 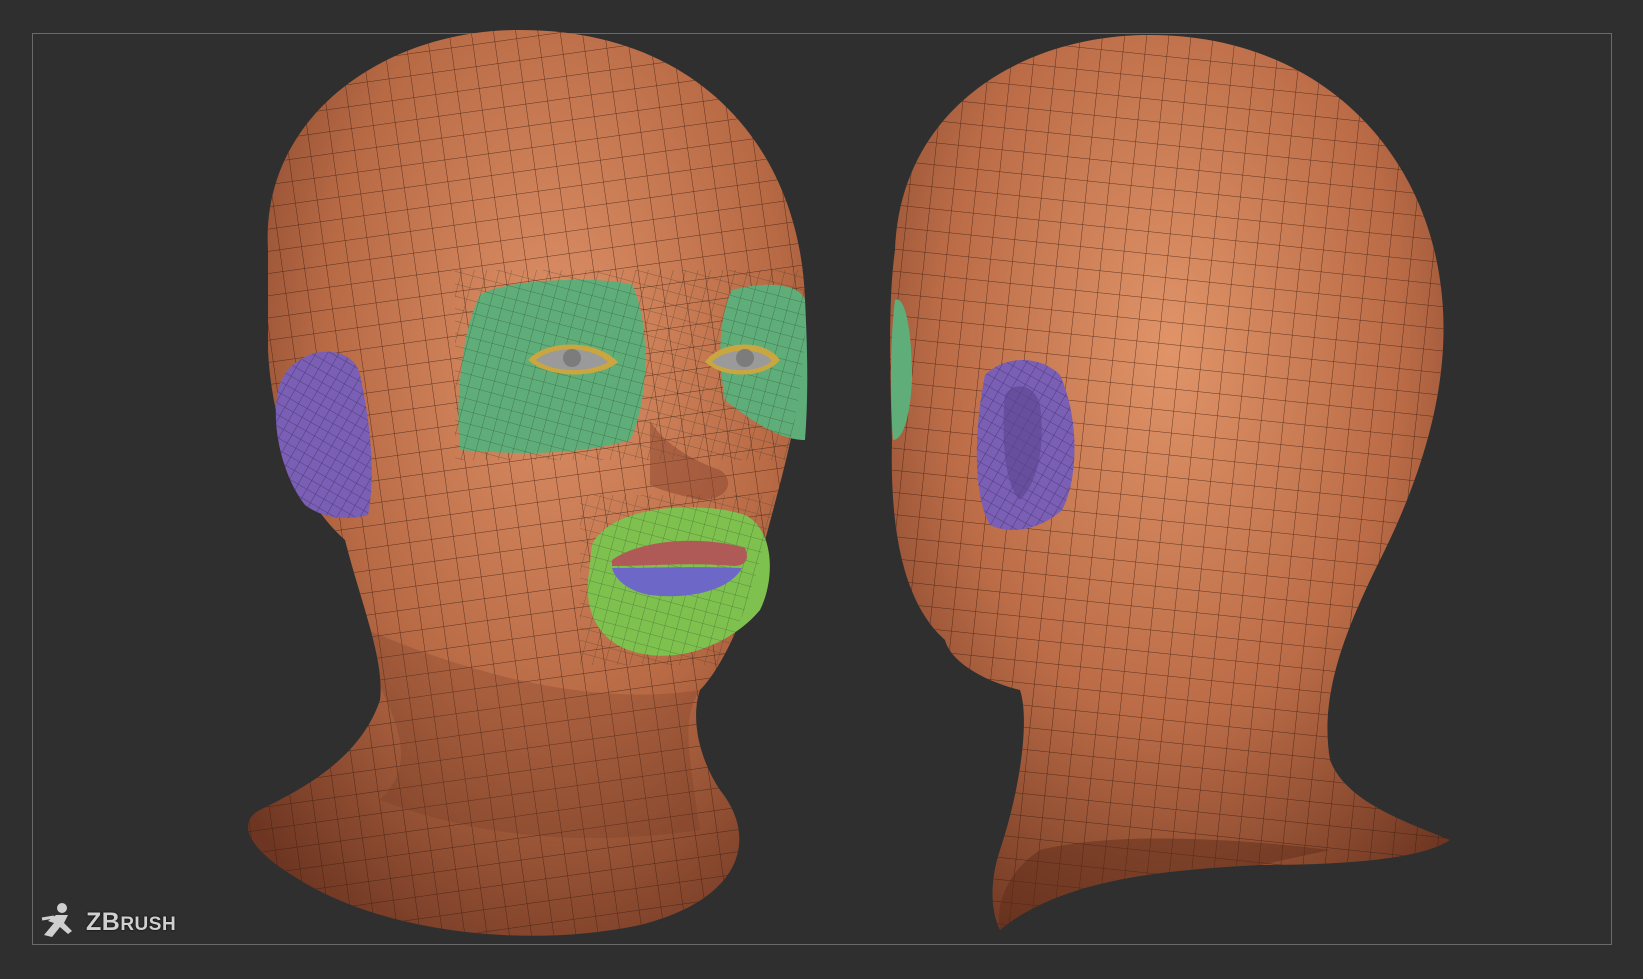 I want to click on zbrush-logo: ZBRUSH, so click(x=106, y=922).